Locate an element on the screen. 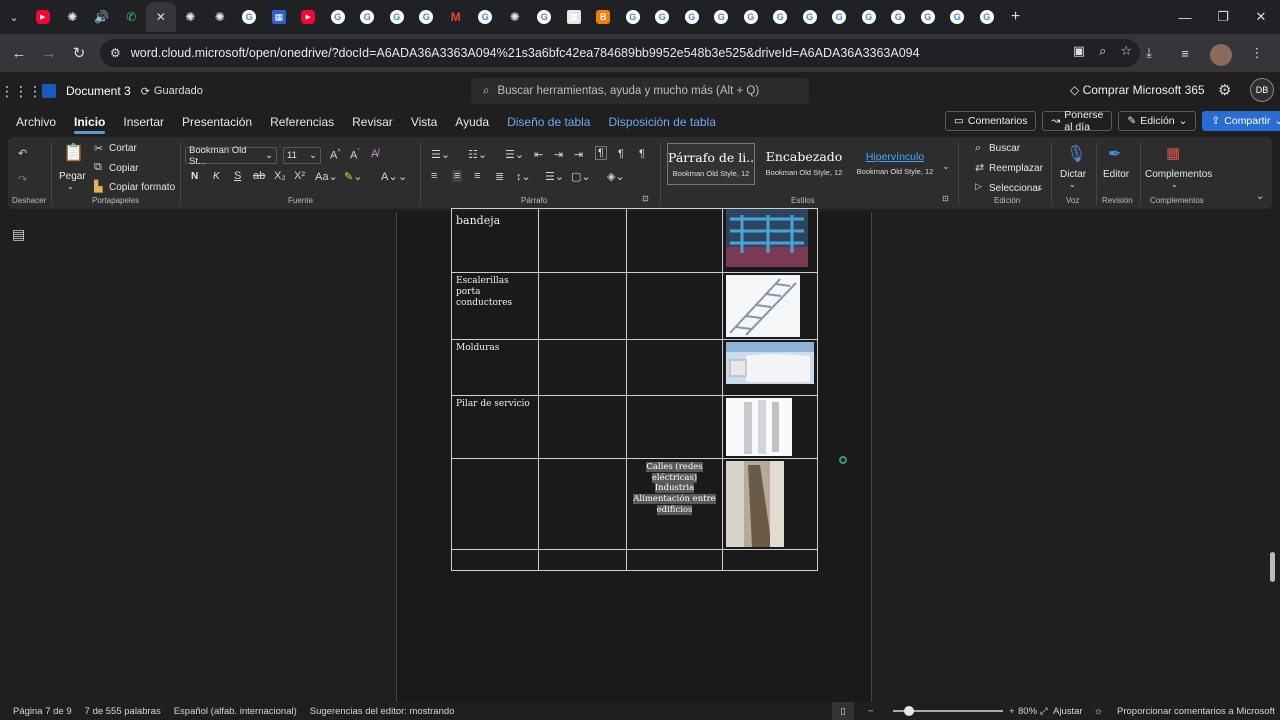 Image resolution: width=1280 pixels, height=720 pixels. language: Español (alfab. internacional) is located at coordinates (235, 711).